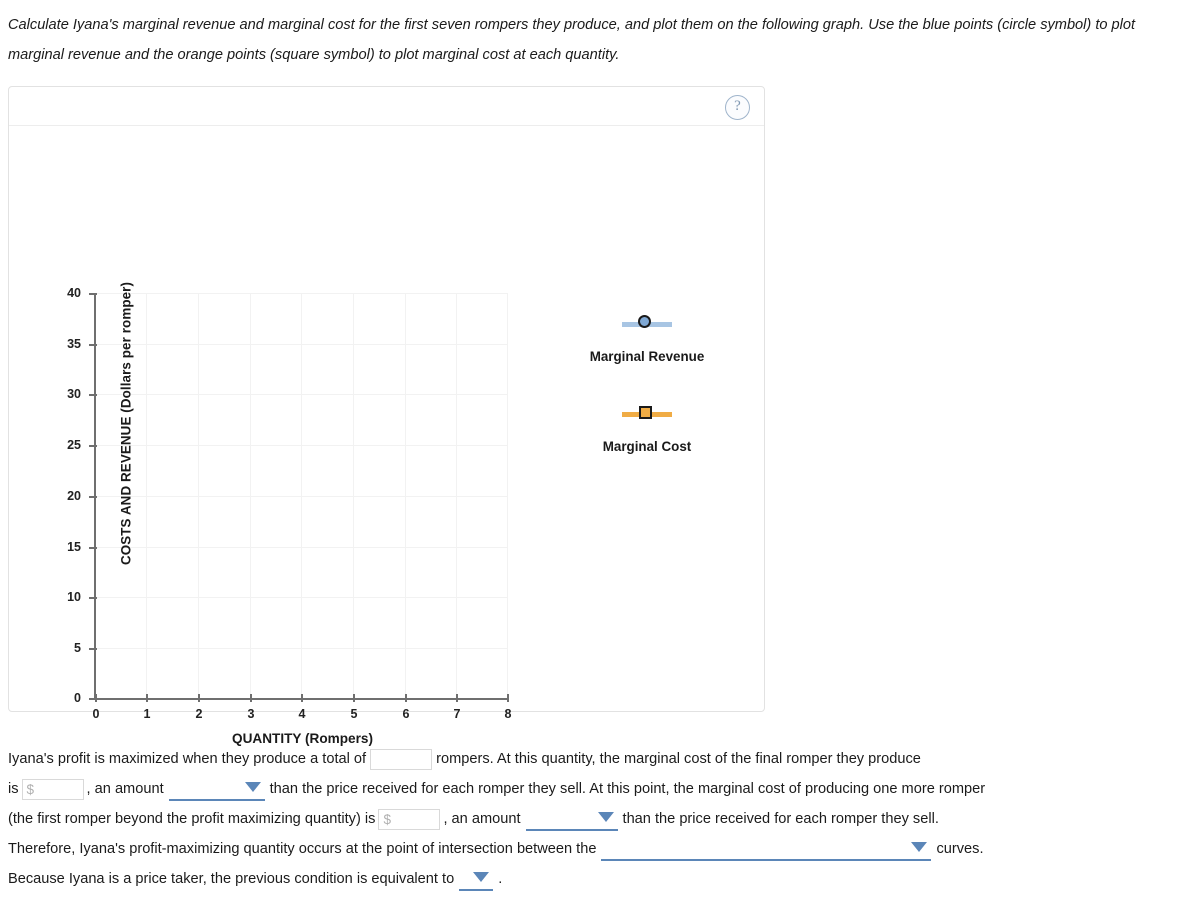 Image resolution: width=1200 pixels, height=909 pixels. I want to click on answer-text-2b: , an amount, so click(125, 789).